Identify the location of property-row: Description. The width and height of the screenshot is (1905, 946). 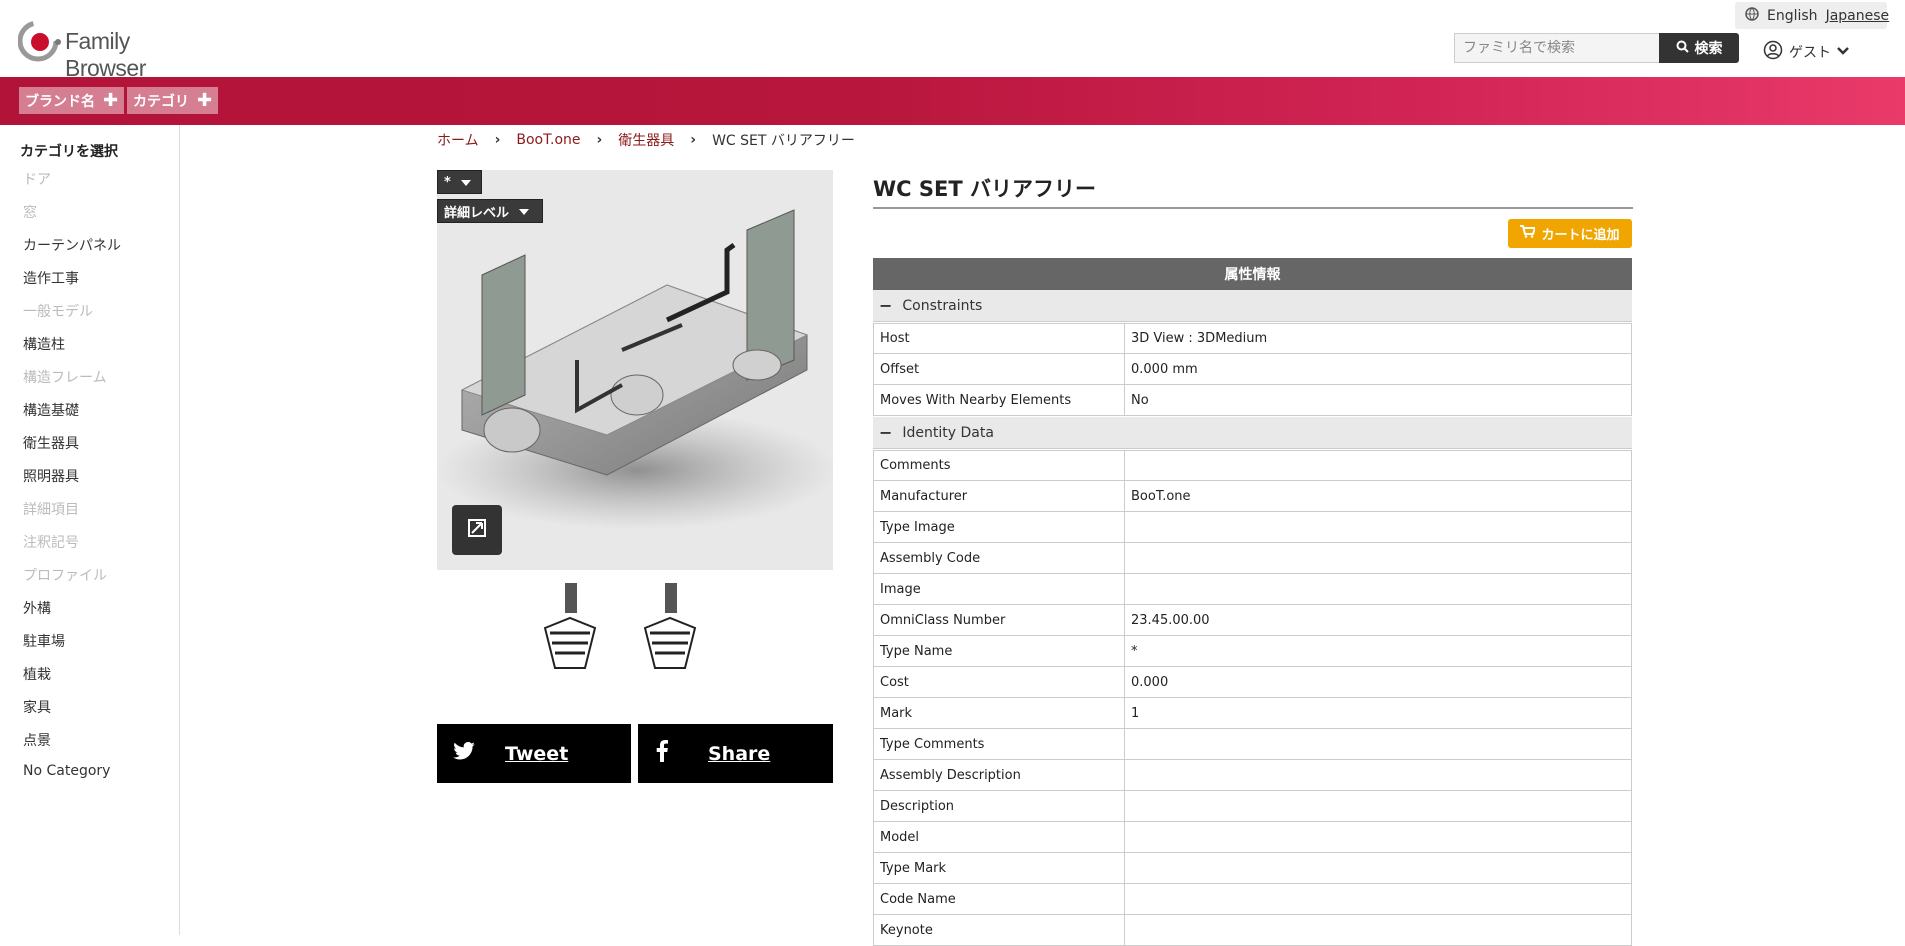
(1252, 806).